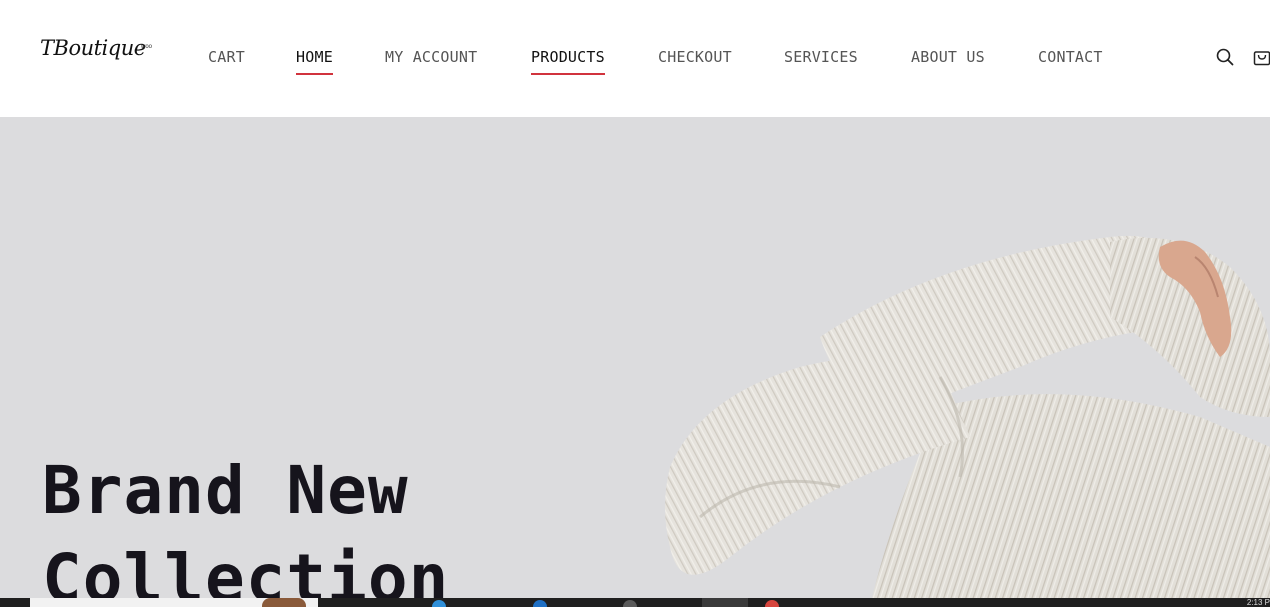  Describe the element at coordinates (431, 60) in the screenshot. I see `nav-my-account: MY ACCOUNT` at that location.